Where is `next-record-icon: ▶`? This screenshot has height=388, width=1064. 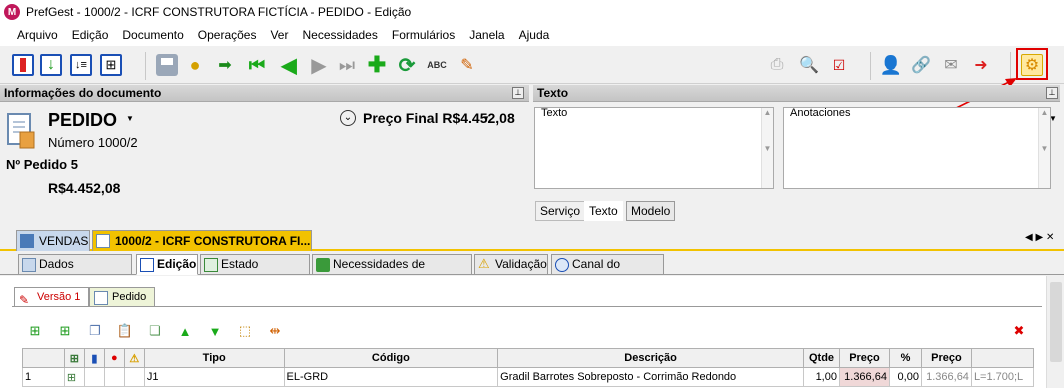
next-record-icon: ▶ is located at coordinates (319, 65).